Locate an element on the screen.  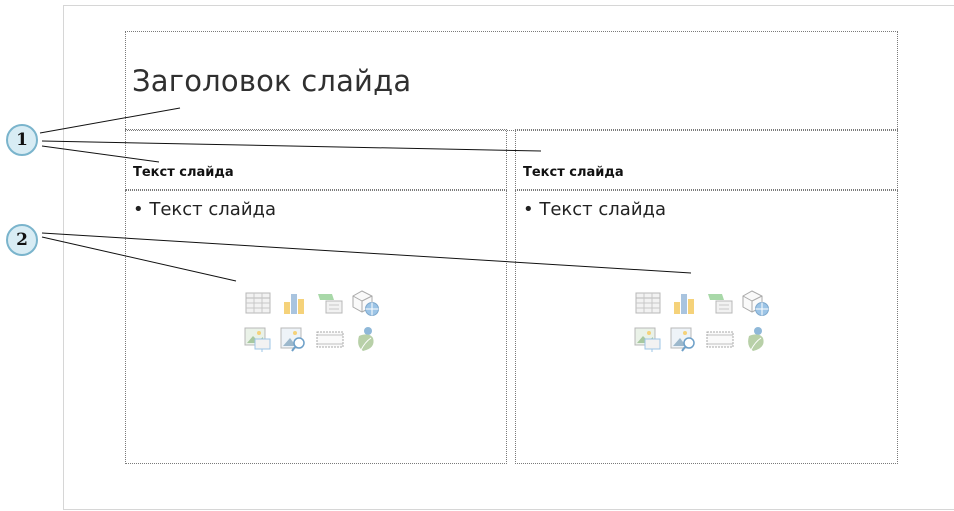
callout-2: 2 is located at coordinates (22, 240).